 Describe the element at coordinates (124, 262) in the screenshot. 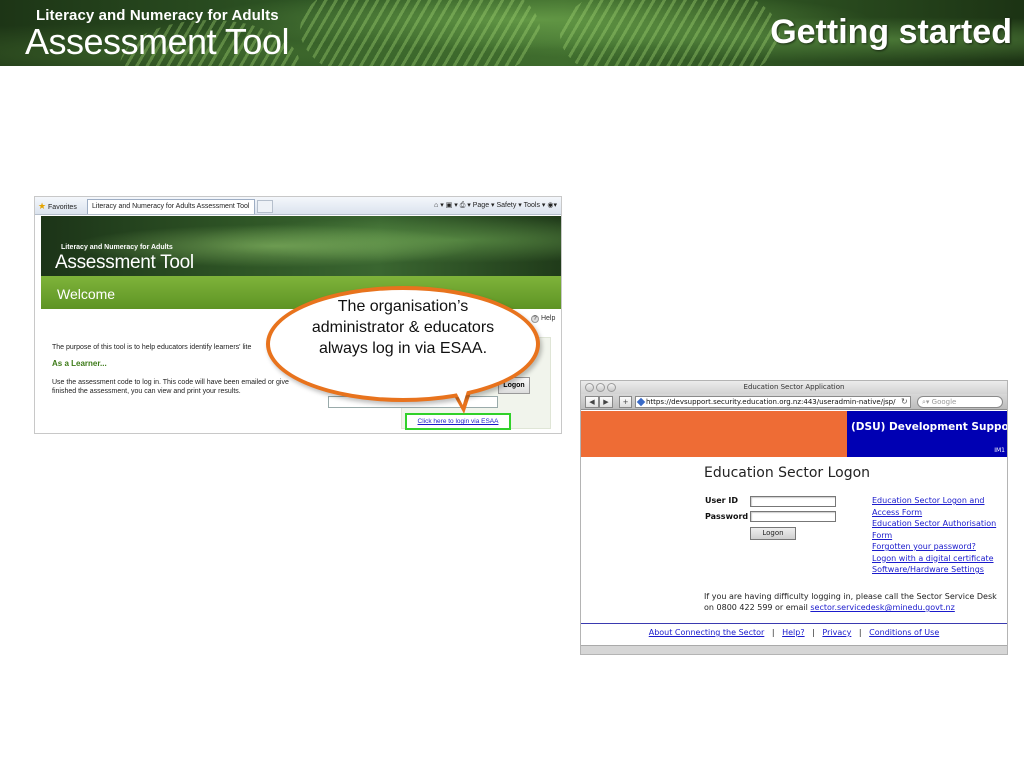

I see `assessment-header-title: Assessment Tool` at that location.